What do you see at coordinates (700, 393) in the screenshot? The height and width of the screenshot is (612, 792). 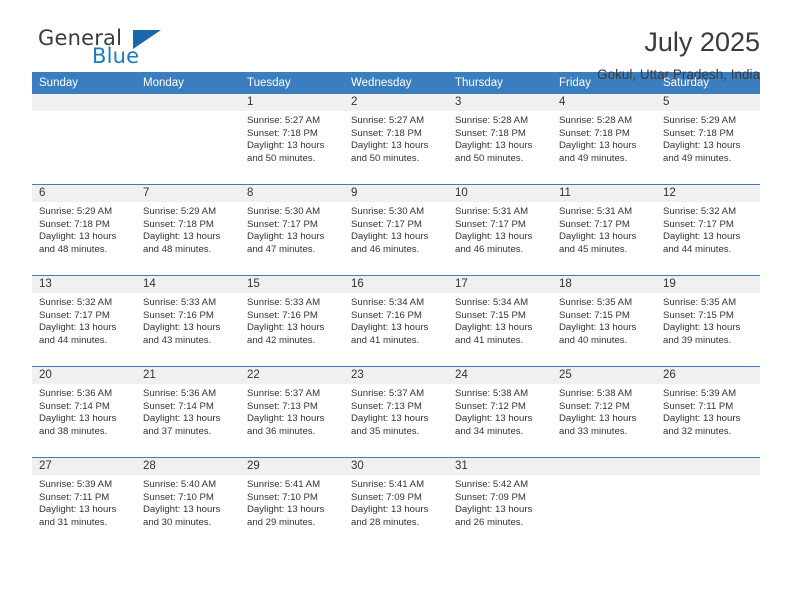 I see `sunrise-text: Sunrise: 5:39 AM` at bounding box center [700, 393].